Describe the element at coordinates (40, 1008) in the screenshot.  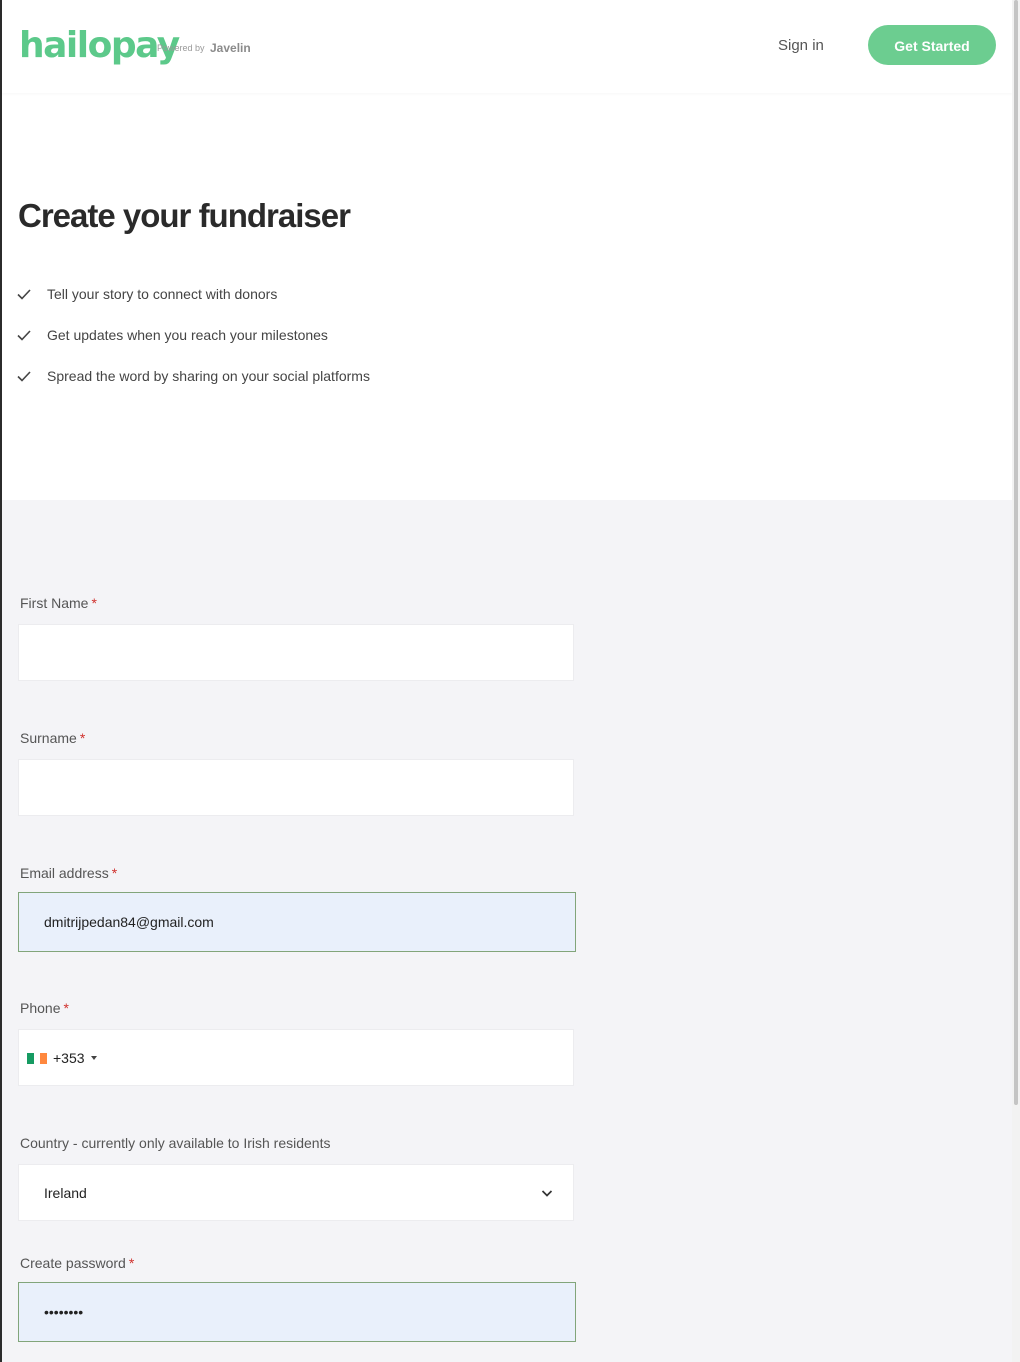
I see `phone-label-text: Phone` at that location.